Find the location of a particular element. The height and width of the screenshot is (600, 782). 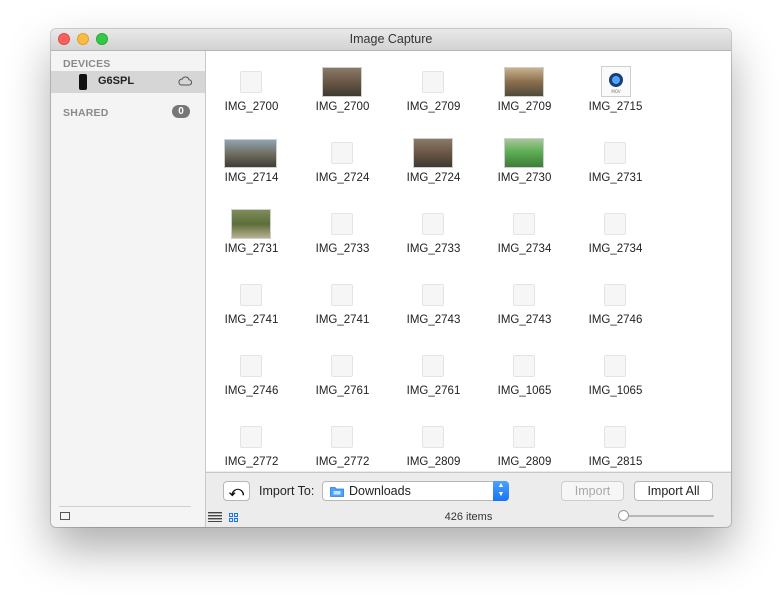

rotate-button: ⤺ is located at coordinates (236, 491).